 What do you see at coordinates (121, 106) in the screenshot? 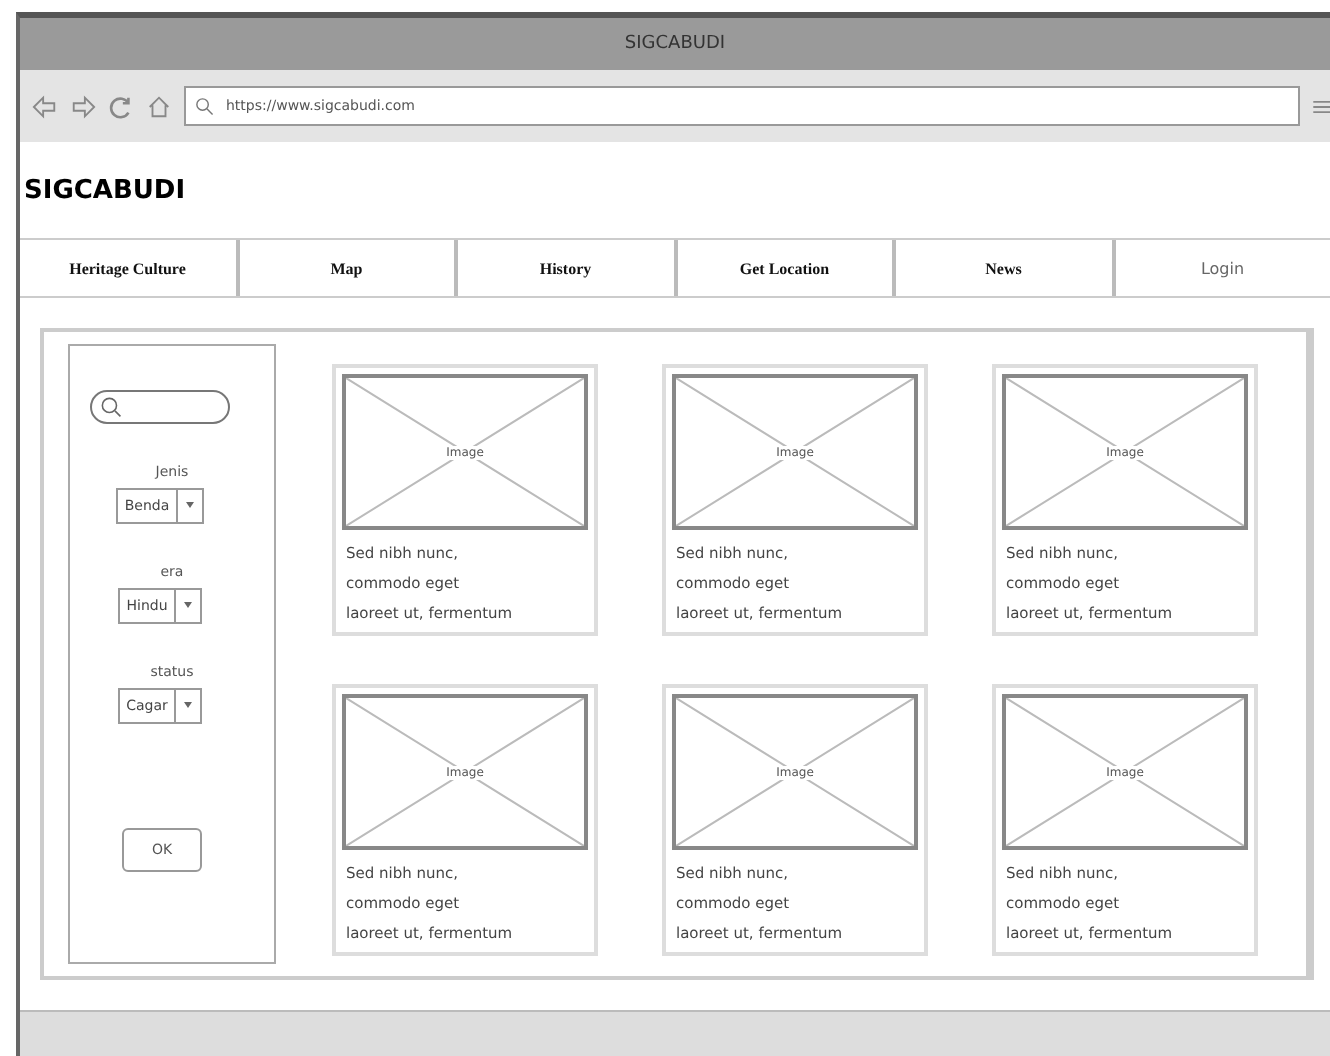
I see `reload-icon` at bounding box center [121, 106].